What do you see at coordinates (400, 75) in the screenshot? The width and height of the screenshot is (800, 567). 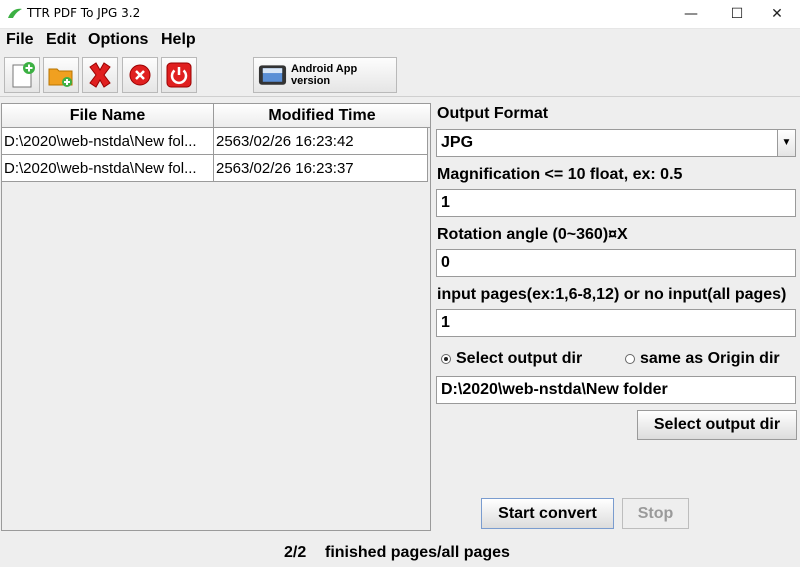 I see `toolbar: Android App version` at bounding box center [400, 75].